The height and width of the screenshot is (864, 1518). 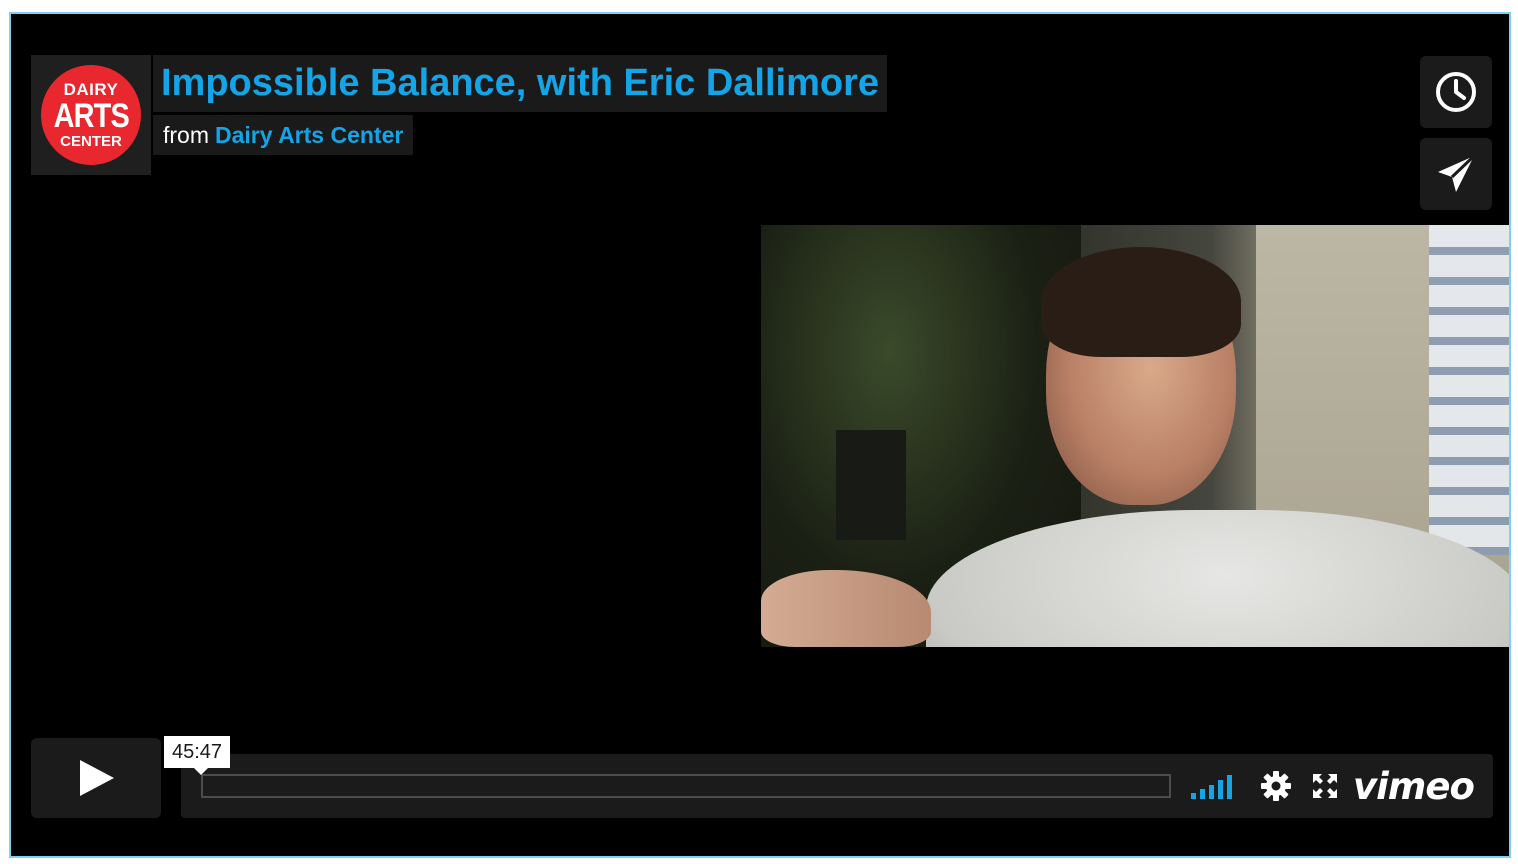 I want to click on title-bar: Impossible Balance, with Eric Dallimore, so click(x=520, y=83).